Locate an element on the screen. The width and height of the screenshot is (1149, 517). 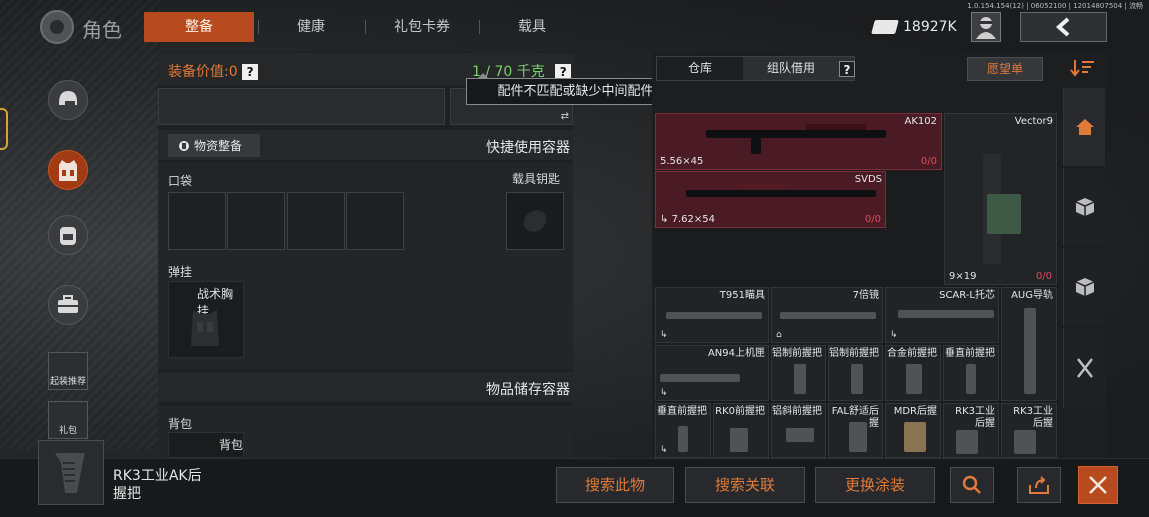
warehouse-item: SCAR-L托芯 ↳ is located at coordinates (942, 315).